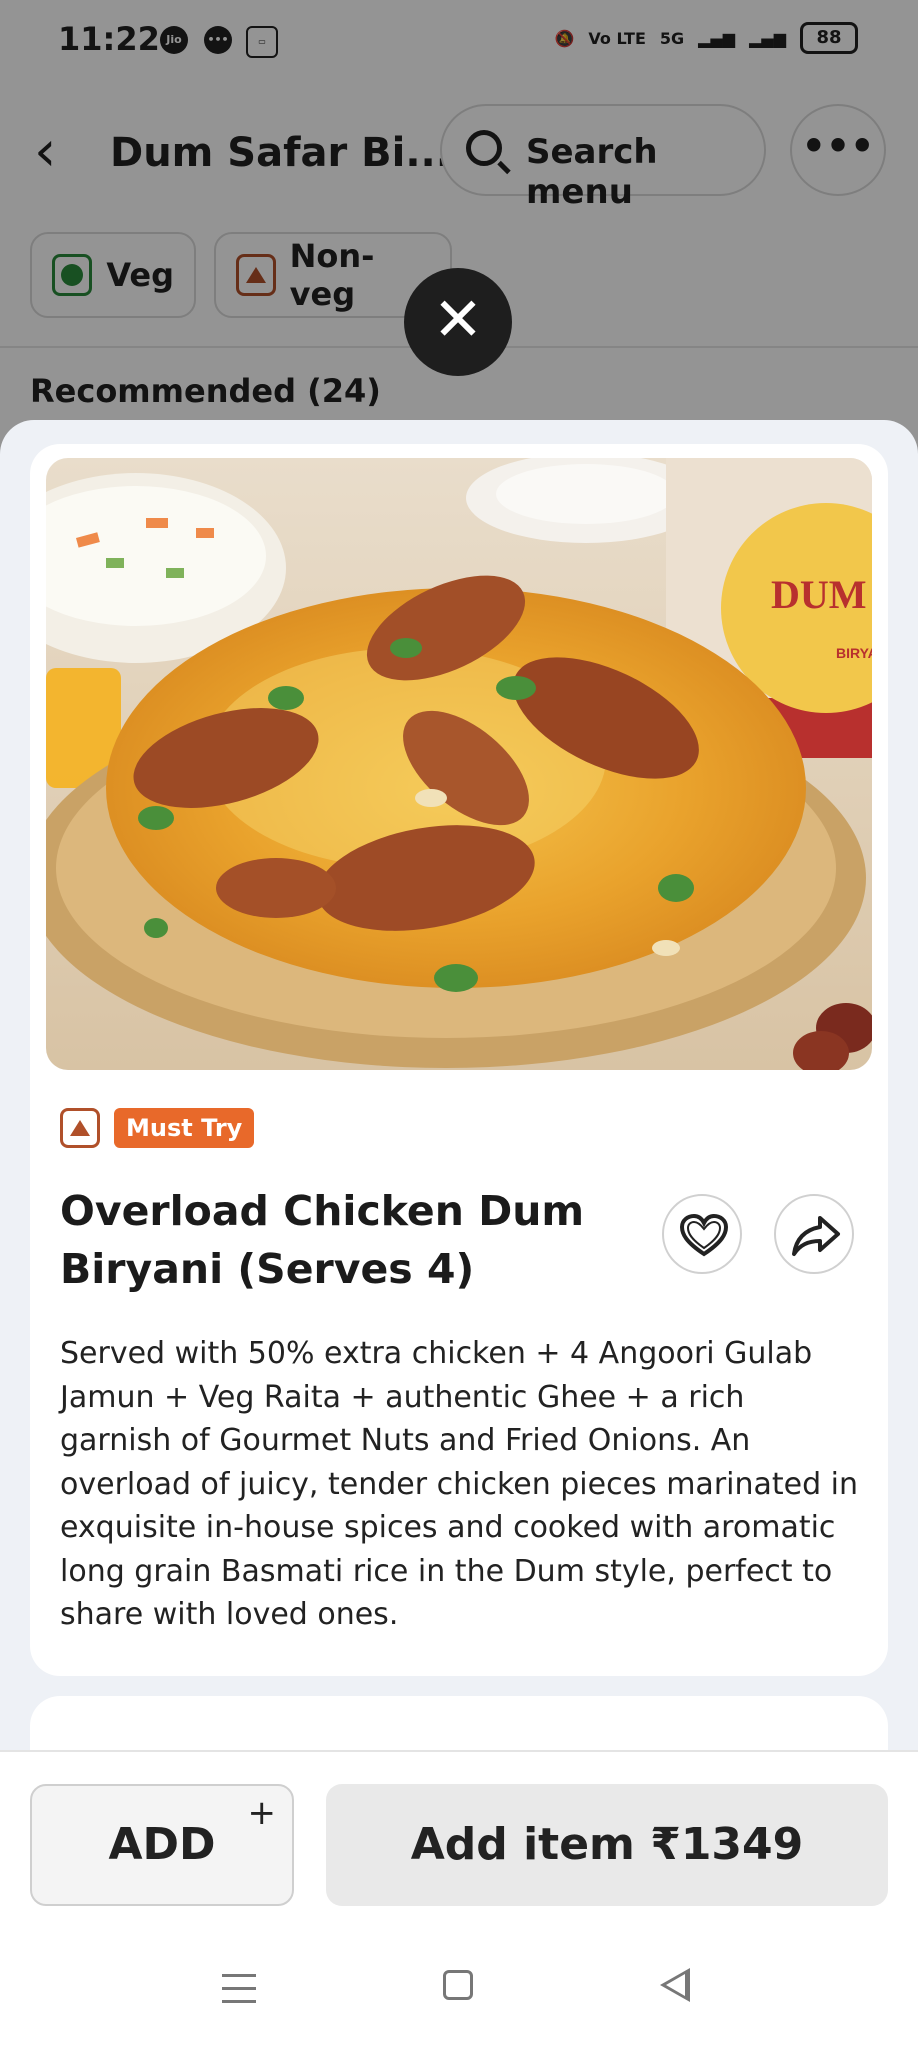  I want to click on nav-back-icon, so click(675, 1985).